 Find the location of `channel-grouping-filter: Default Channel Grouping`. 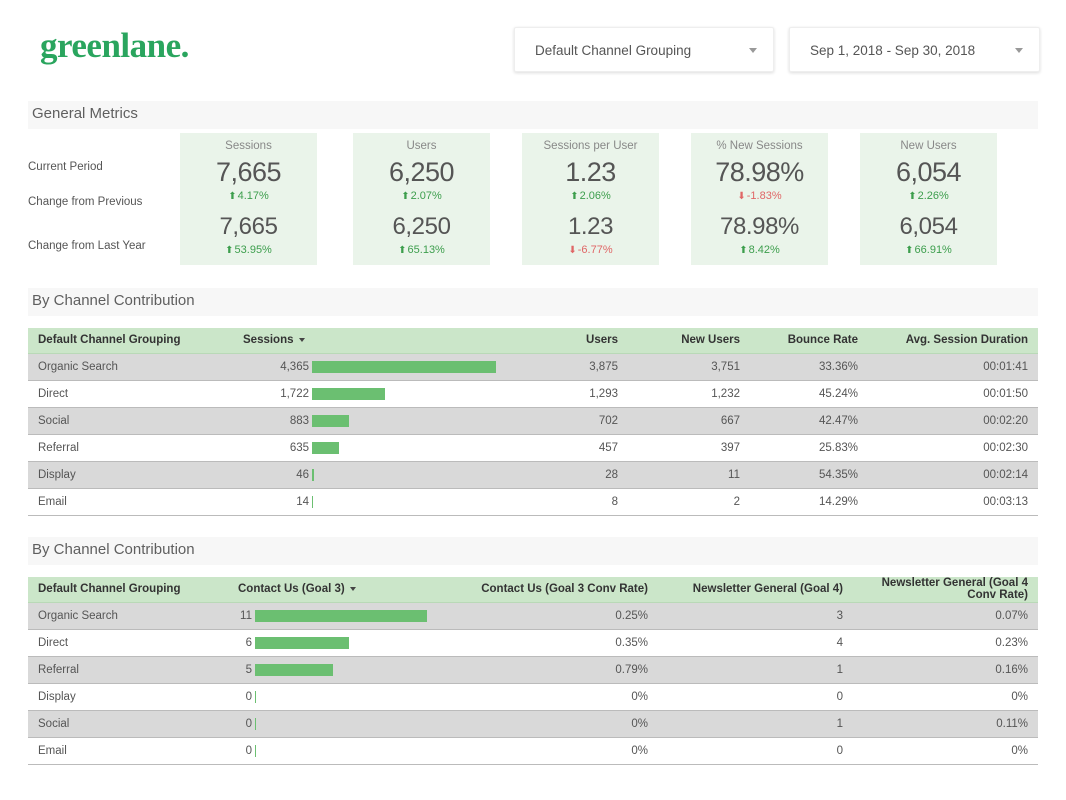

channel-grouping-filter: Default Channel Grouping is located at coordinates (644, 49).